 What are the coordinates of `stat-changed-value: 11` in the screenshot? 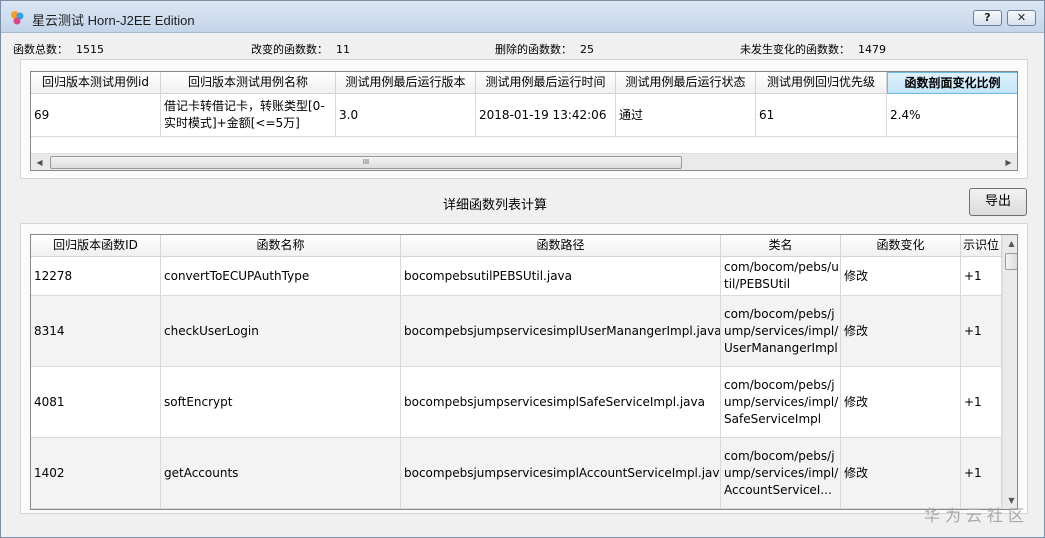 It's located at (343, 49).